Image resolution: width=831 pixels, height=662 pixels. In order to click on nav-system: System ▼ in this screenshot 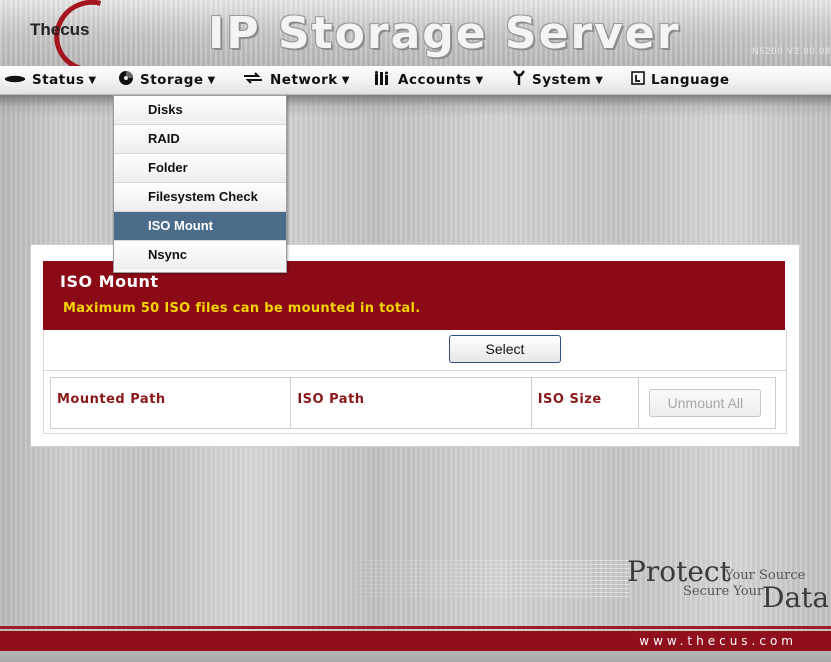, I will do `click(558, 80)`.